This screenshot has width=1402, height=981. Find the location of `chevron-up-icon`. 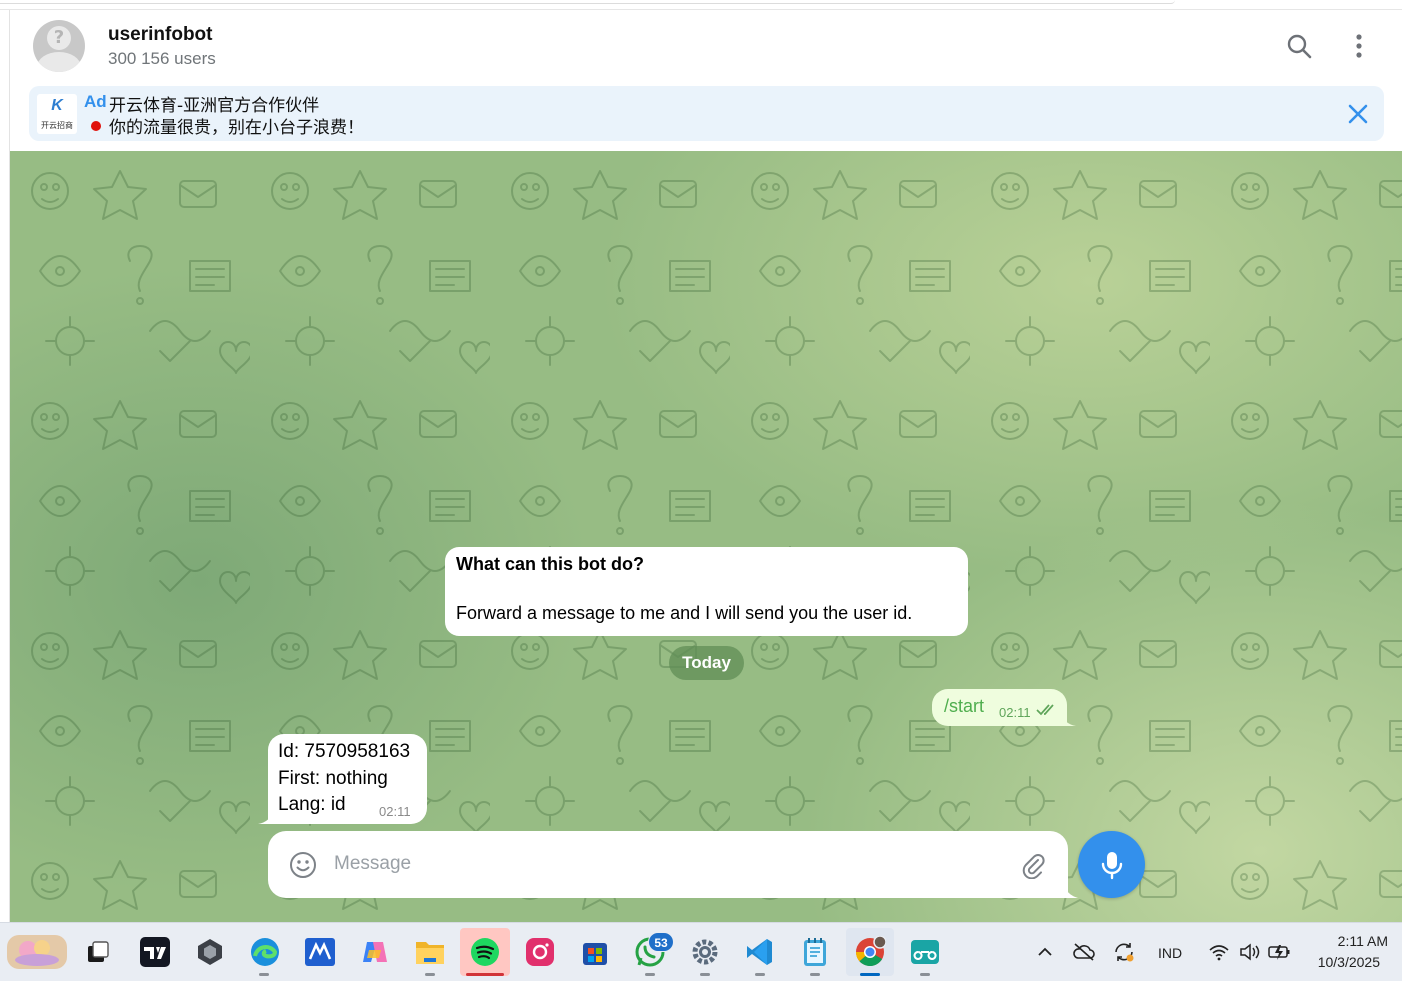

chevron-up-icon is located at coordinates (1045, 951).